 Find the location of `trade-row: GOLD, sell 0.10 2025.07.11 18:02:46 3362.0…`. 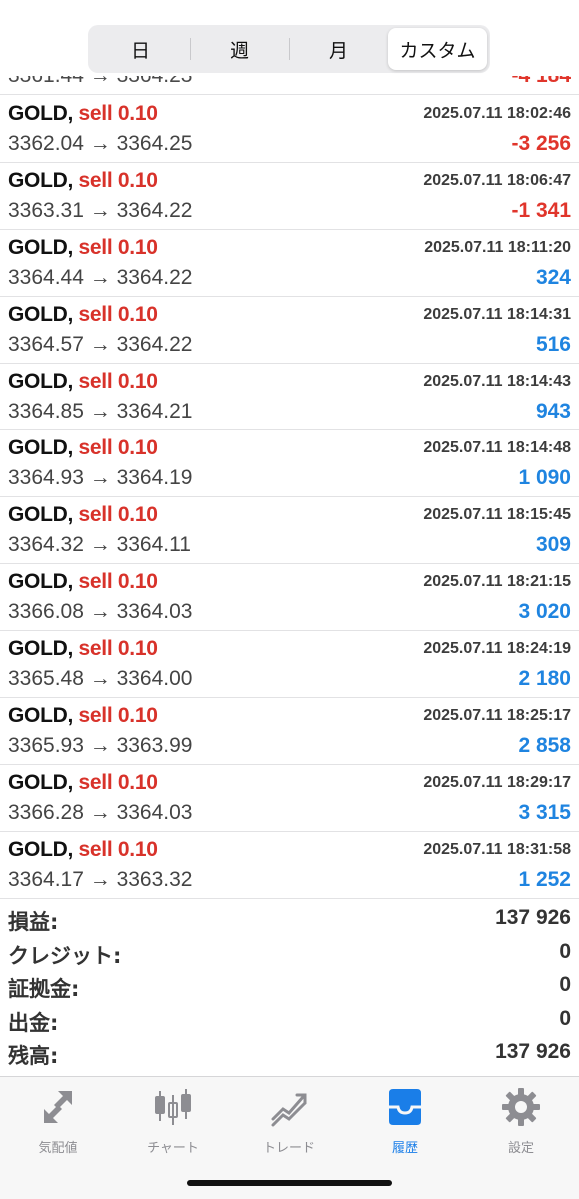

trade-row: GOLD, sell 0.10 2025.07.11 18:02:46 3362.0… is located at coordinates (289, 129).